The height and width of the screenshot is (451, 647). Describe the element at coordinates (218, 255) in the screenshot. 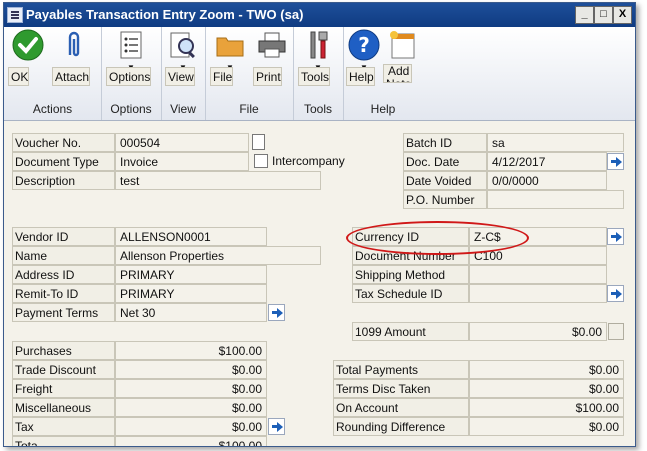

I see `name-field: Allenson Properties` at that location.